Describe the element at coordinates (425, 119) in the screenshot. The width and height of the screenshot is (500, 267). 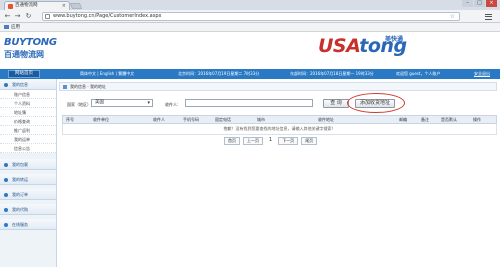
I see `col-note: 备注` at that location.